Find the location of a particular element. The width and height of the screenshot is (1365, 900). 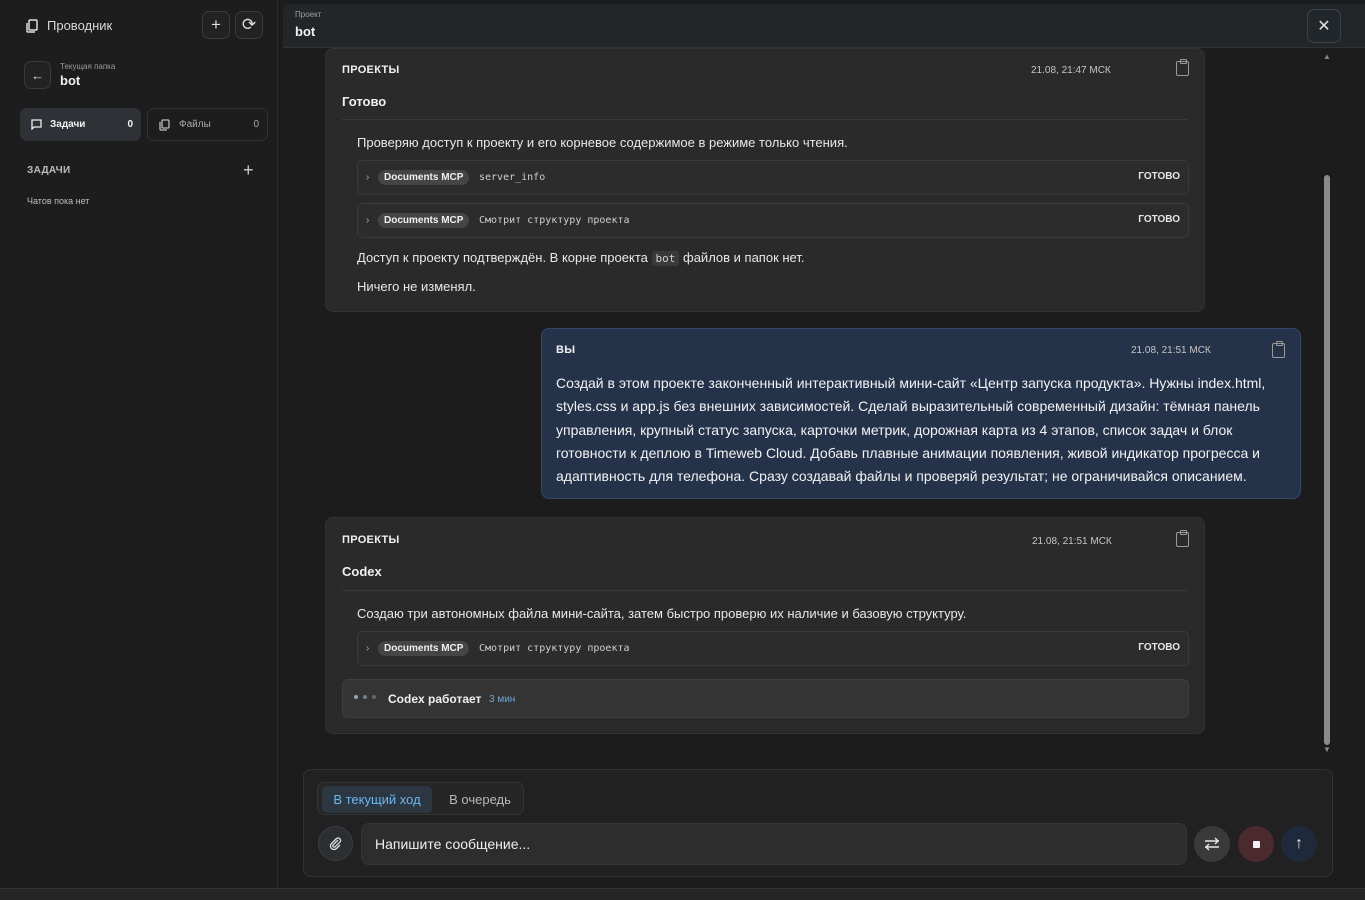

tab-tasks-label: Задачи is located at coordinates (68, 124).